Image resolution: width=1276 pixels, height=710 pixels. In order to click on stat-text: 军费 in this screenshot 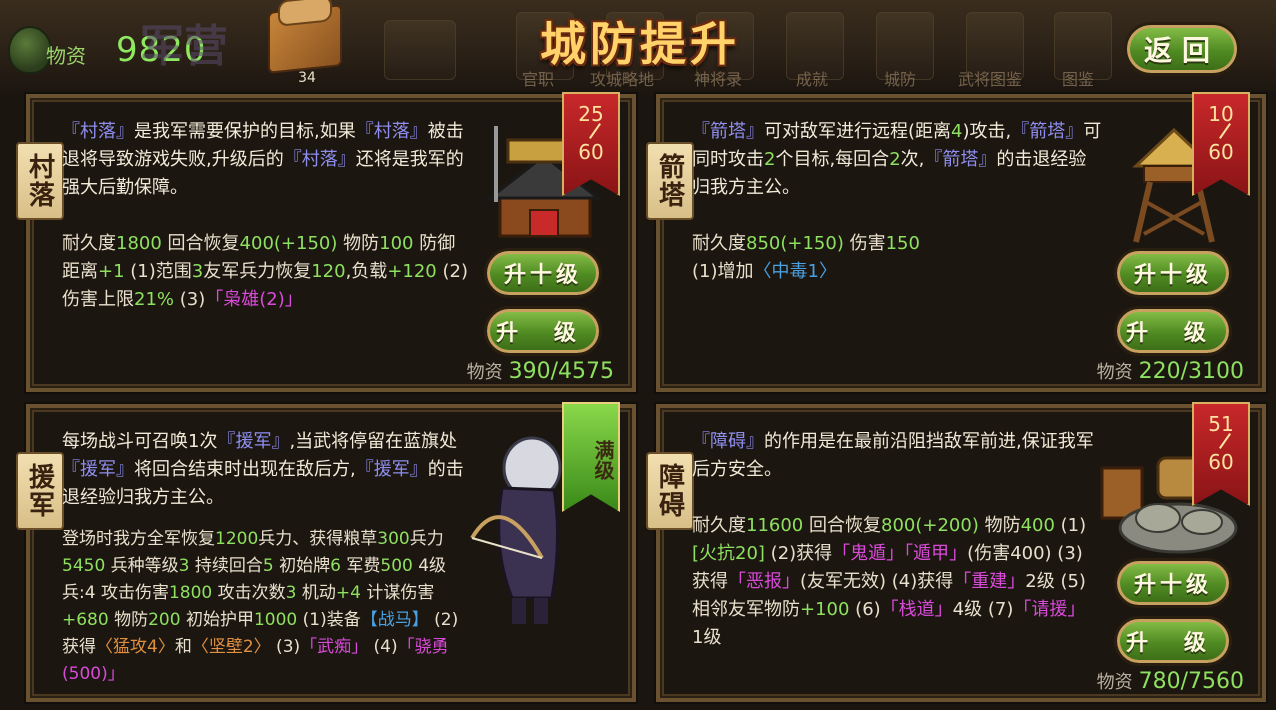, I will do `click(360, 566)`.